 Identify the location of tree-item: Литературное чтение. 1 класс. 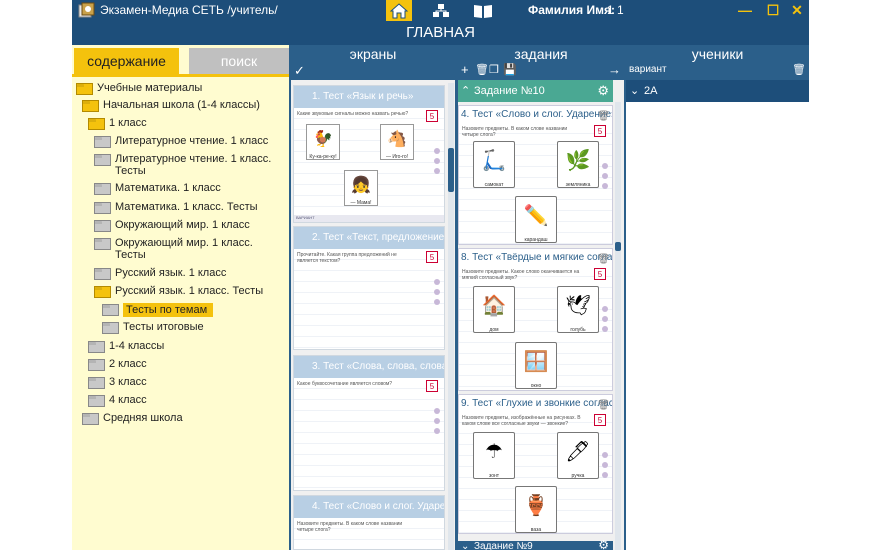
(186, 141).